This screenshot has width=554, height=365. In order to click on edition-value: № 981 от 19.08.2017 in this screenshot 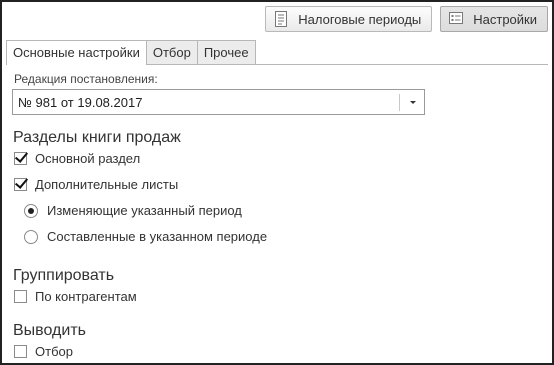, I will do `click(80, 102)`.